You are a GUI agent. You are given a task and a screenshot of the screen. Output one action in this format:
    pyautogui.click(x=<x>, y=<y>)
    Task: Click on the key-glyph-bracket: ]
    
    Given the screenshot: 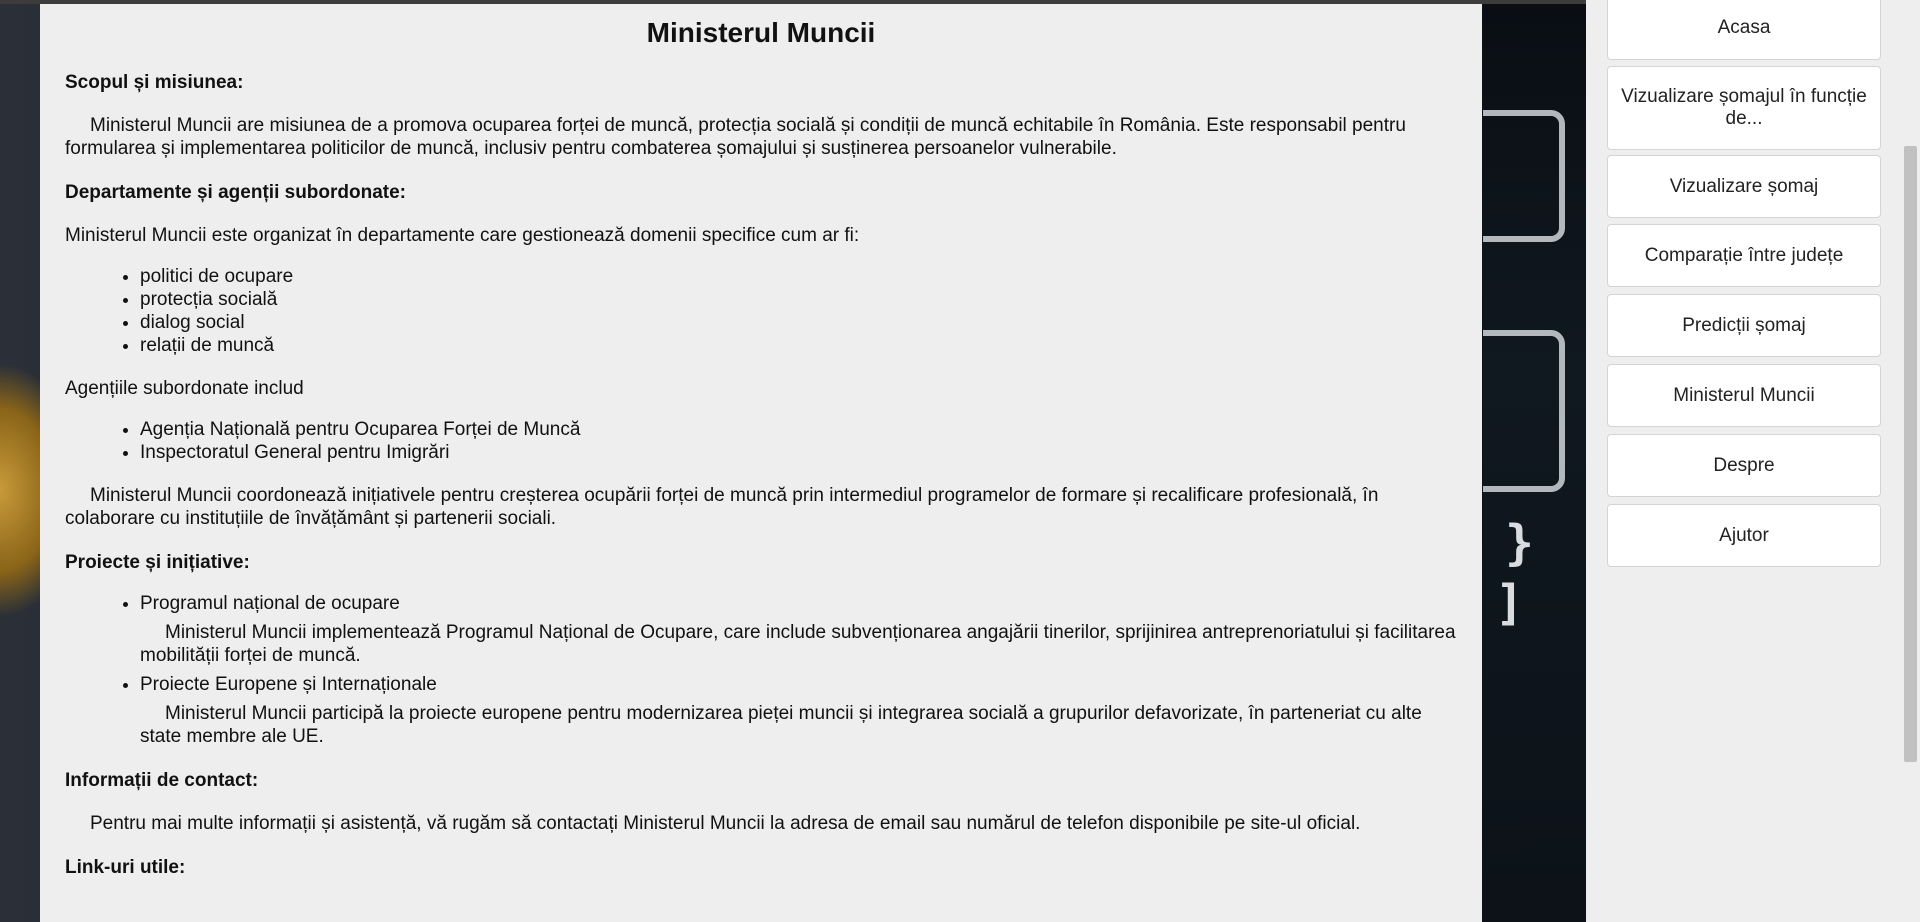 What is the action you would take?
    pyautogui.click(x=1509, y=603)
    